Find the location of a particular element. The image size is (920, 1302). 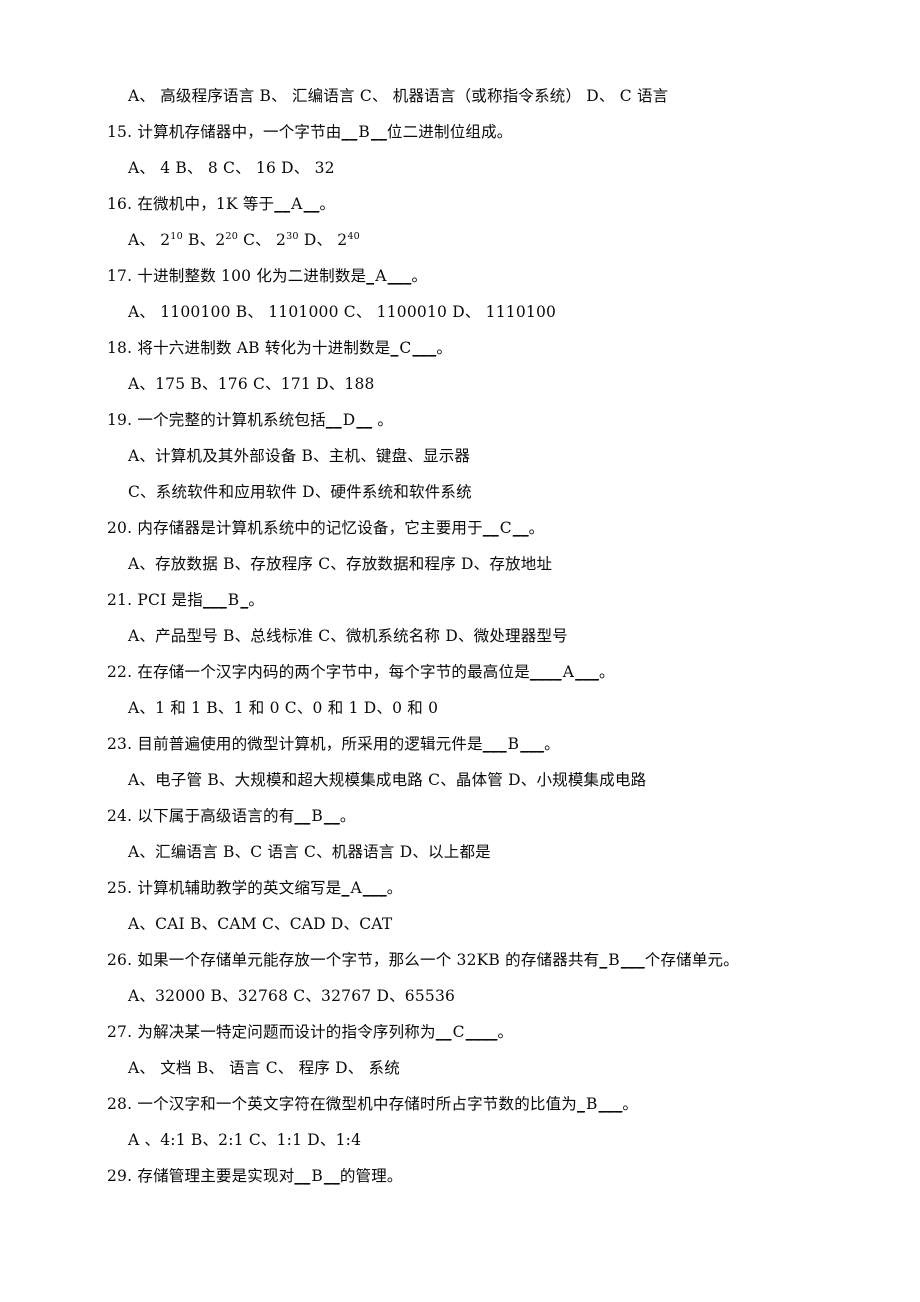

question-options: A、CAI B、CAM C、CAD D、CAT is located at coordinates (477, 924).